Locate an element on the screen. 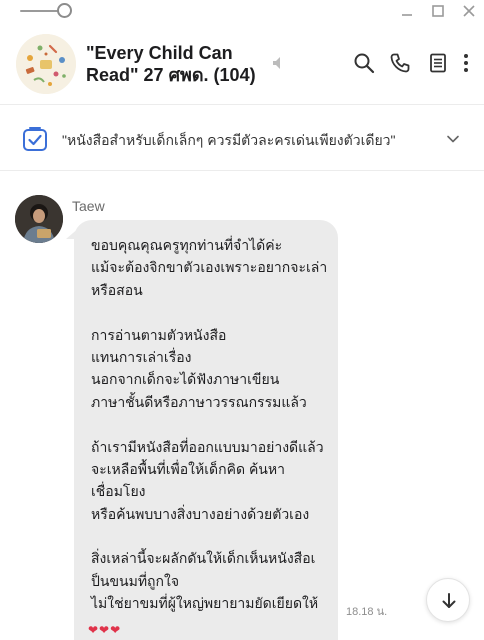  phone-icon is located at coordinates (400, 63).